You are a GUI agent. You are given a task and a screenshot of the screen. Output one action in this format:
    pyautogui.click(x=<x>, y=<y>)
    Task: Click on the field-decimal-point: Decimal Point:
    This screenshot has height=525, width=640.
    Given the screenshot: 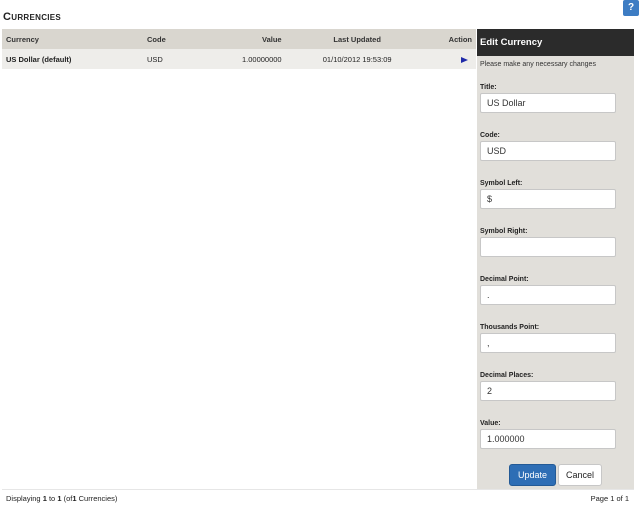 What is the action you would take?
    pyautogui.click(x=555, y=290)
    